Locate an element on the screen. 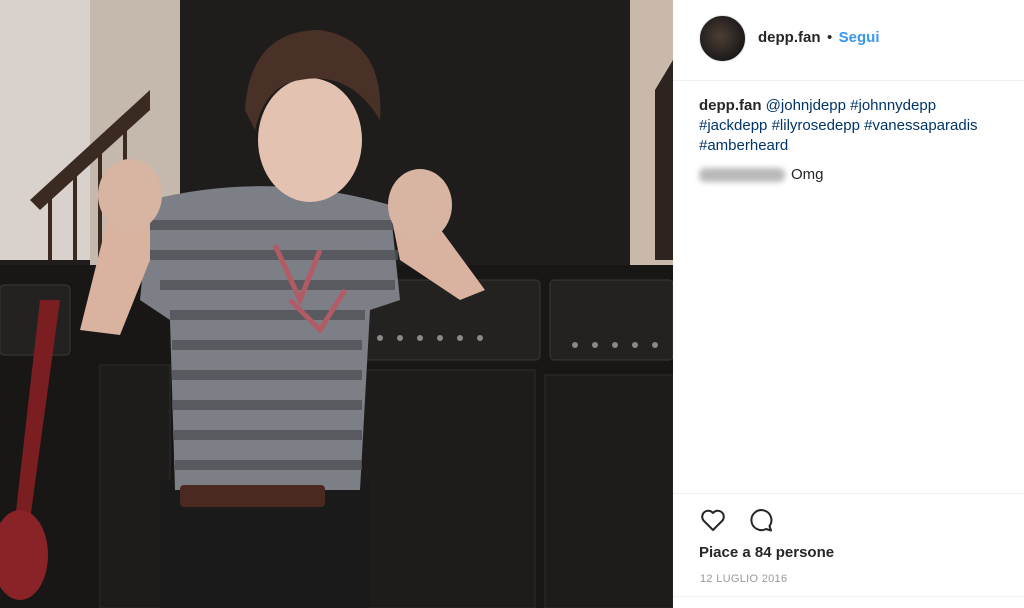 Image resolution: width=1024 pixels, height=608 pixels. comment: Omg is located at coordinates (761, 175).